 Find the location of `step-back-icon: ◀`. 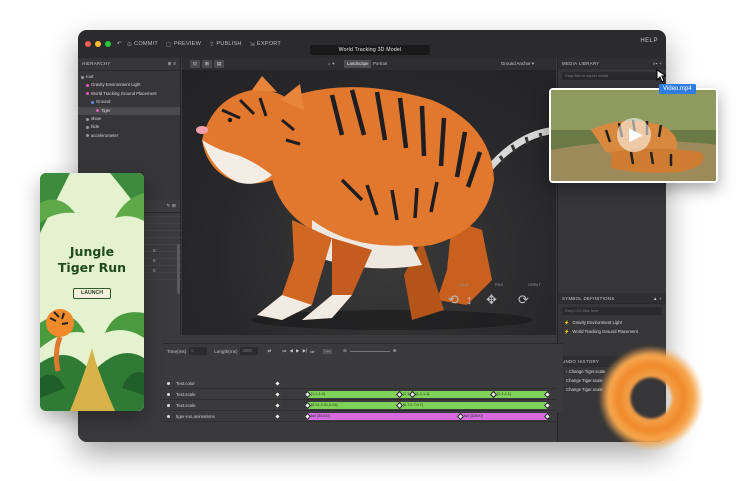

step-back-icon: ◀ is located at coordinates (291, 351).